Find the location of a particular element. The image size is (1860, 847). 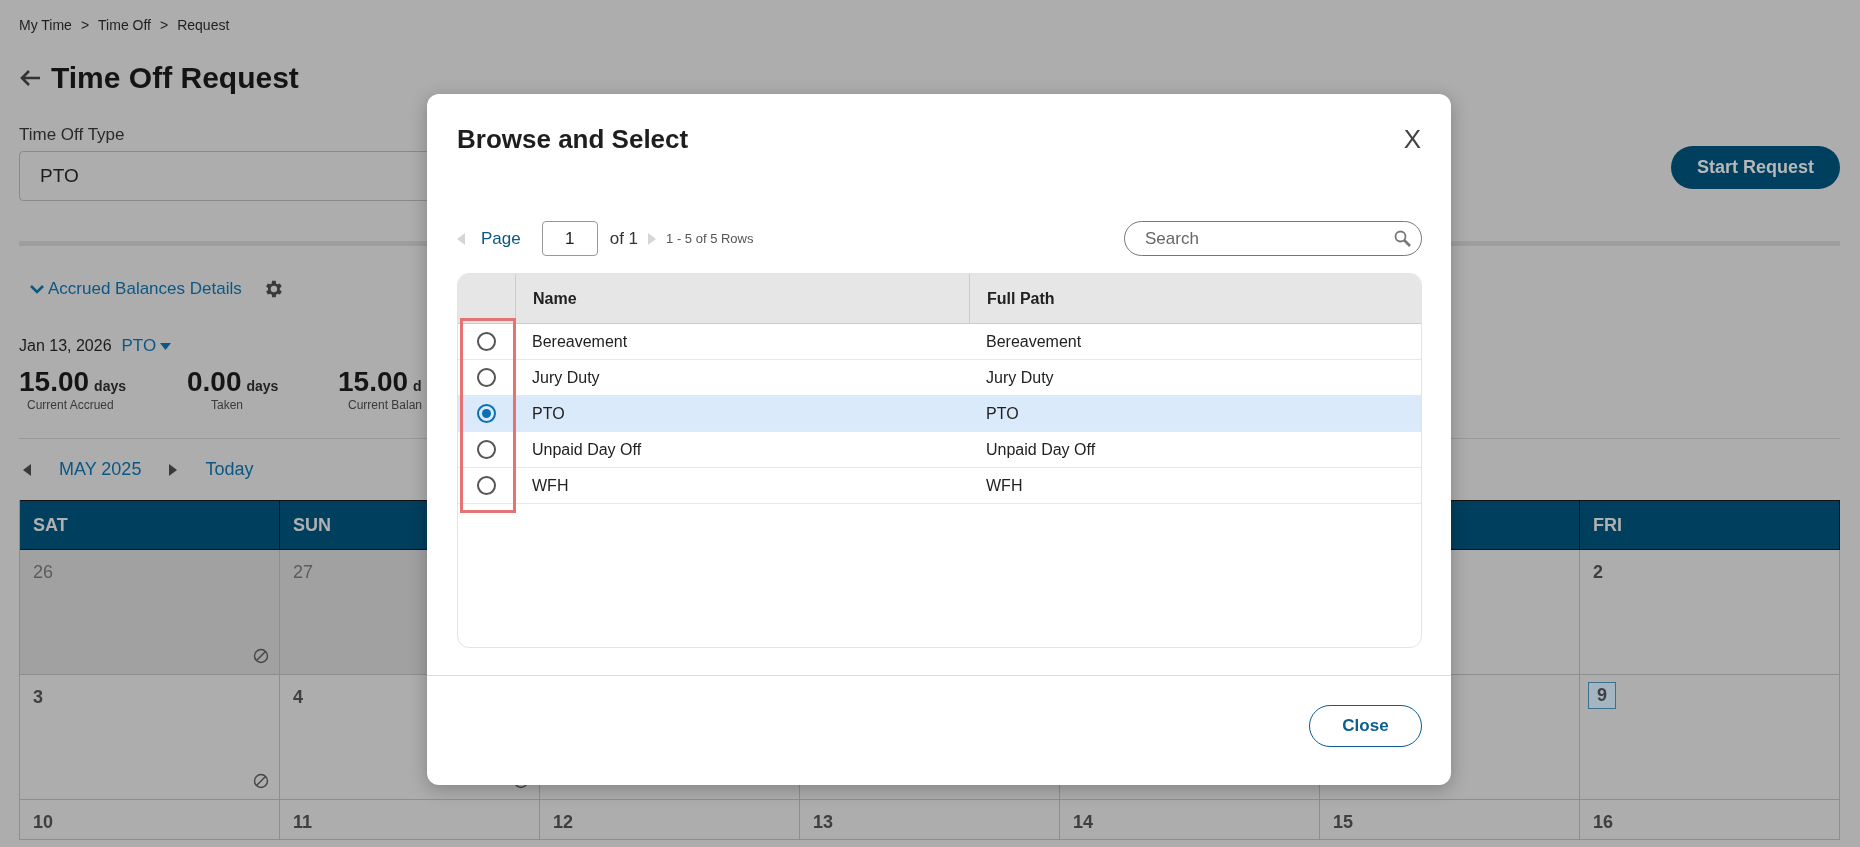

day-number: 15 is located at coordinates (1343, 822).